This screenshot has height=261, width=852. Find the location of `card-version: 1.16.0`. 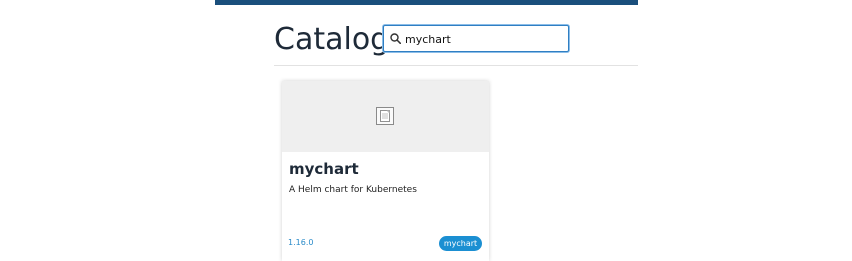

card-version: 1.16.0 is located at coordinates (301, 242).